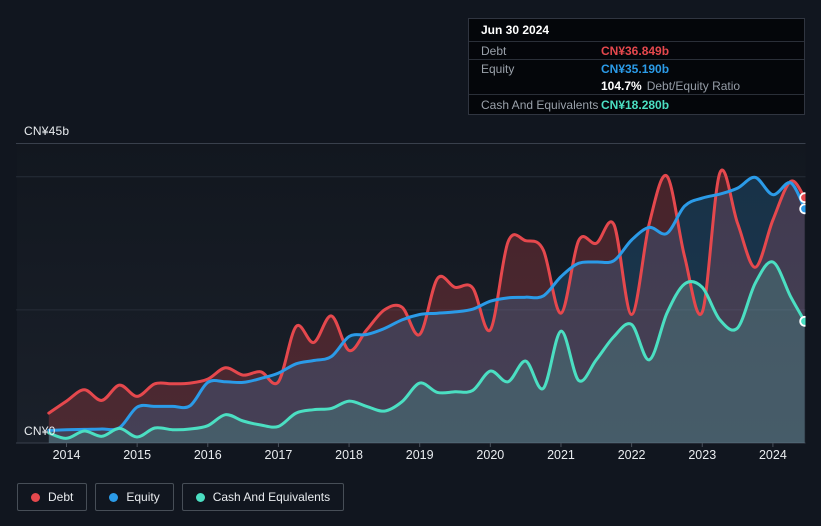  I want to click on legend-item-cash: Cash And Equivalents, so click(263, 497).